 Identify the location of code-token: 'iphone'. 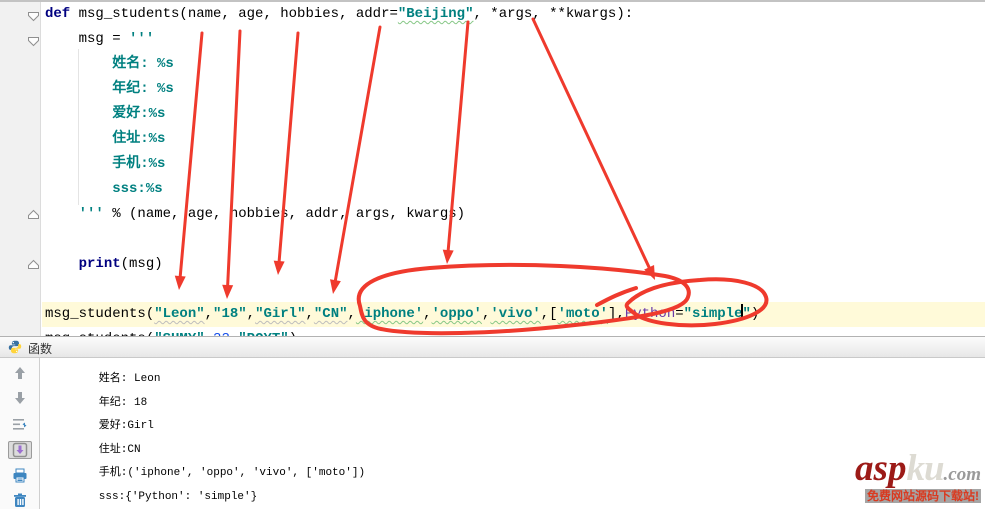
(389, 314).